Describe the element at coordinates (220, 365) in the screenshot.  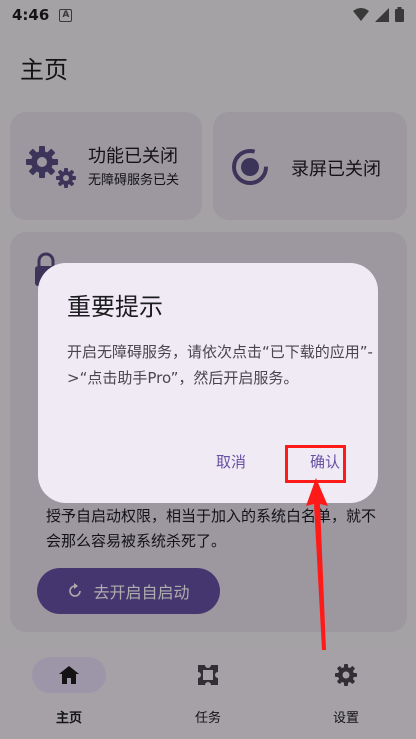
I see `dialog-body: 开启无障碍服务，请依次点击“已下载的应用”->“点击助手Pro”，然后开启服务。` at that location.